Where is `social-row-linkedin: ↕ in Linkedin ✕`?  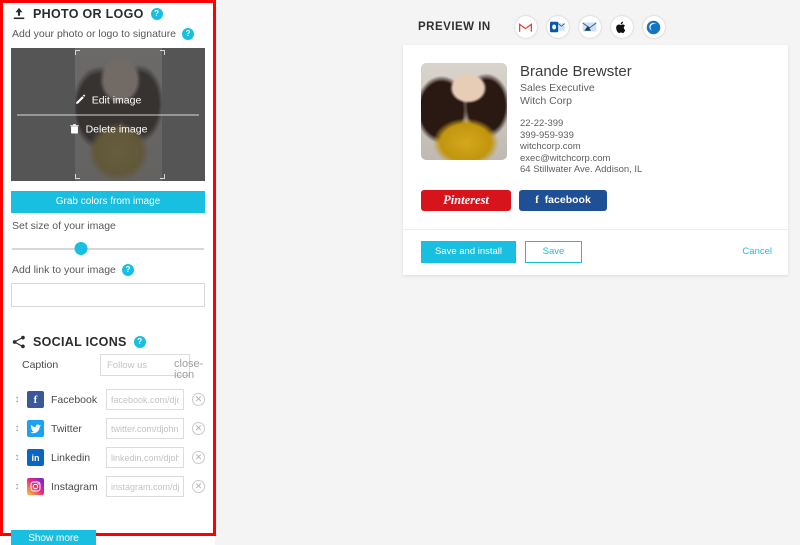
social-row-linkedin: ↕ in Linkedin ✕ is located at coordinates (107, 457).